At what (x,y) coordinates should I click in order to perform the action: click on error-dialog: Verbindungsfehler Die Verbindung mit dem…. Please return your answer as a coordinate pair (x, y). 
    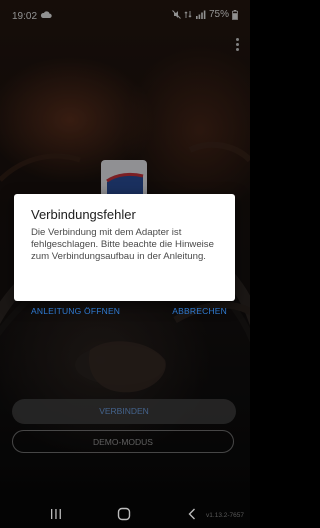
    Looking at the image, I should click on (124, 247).